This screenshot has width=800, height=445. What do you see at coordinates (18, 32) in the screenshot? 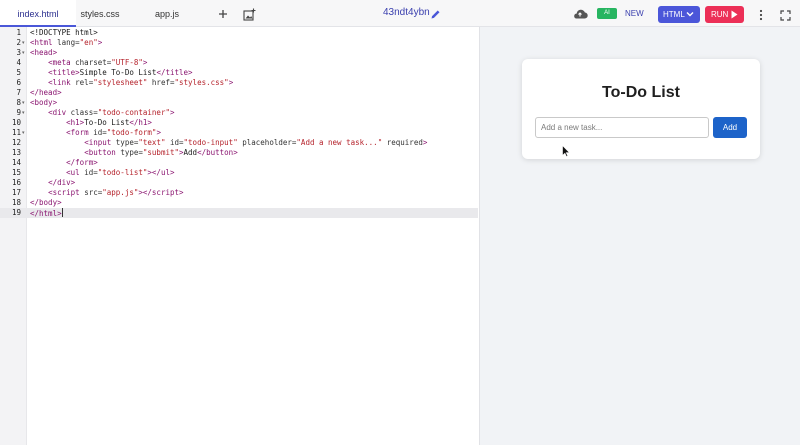
I see `line-number: 1` at bounding box center [18, 32].